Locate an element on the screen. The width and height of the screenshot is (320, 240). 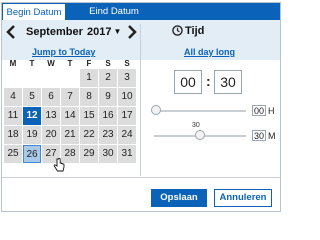
section-divider is located at coordinates (140, 100).